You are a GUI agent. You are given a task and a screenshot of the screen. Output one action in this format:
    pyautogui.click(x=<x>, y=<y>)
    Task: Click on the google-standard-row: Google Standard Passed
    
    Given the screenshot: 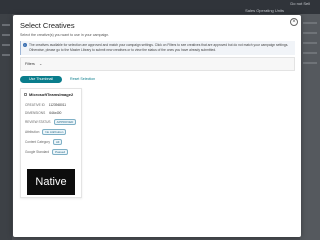 What is the action you would take?
    pyautogui.click(x=47, y=152)
    